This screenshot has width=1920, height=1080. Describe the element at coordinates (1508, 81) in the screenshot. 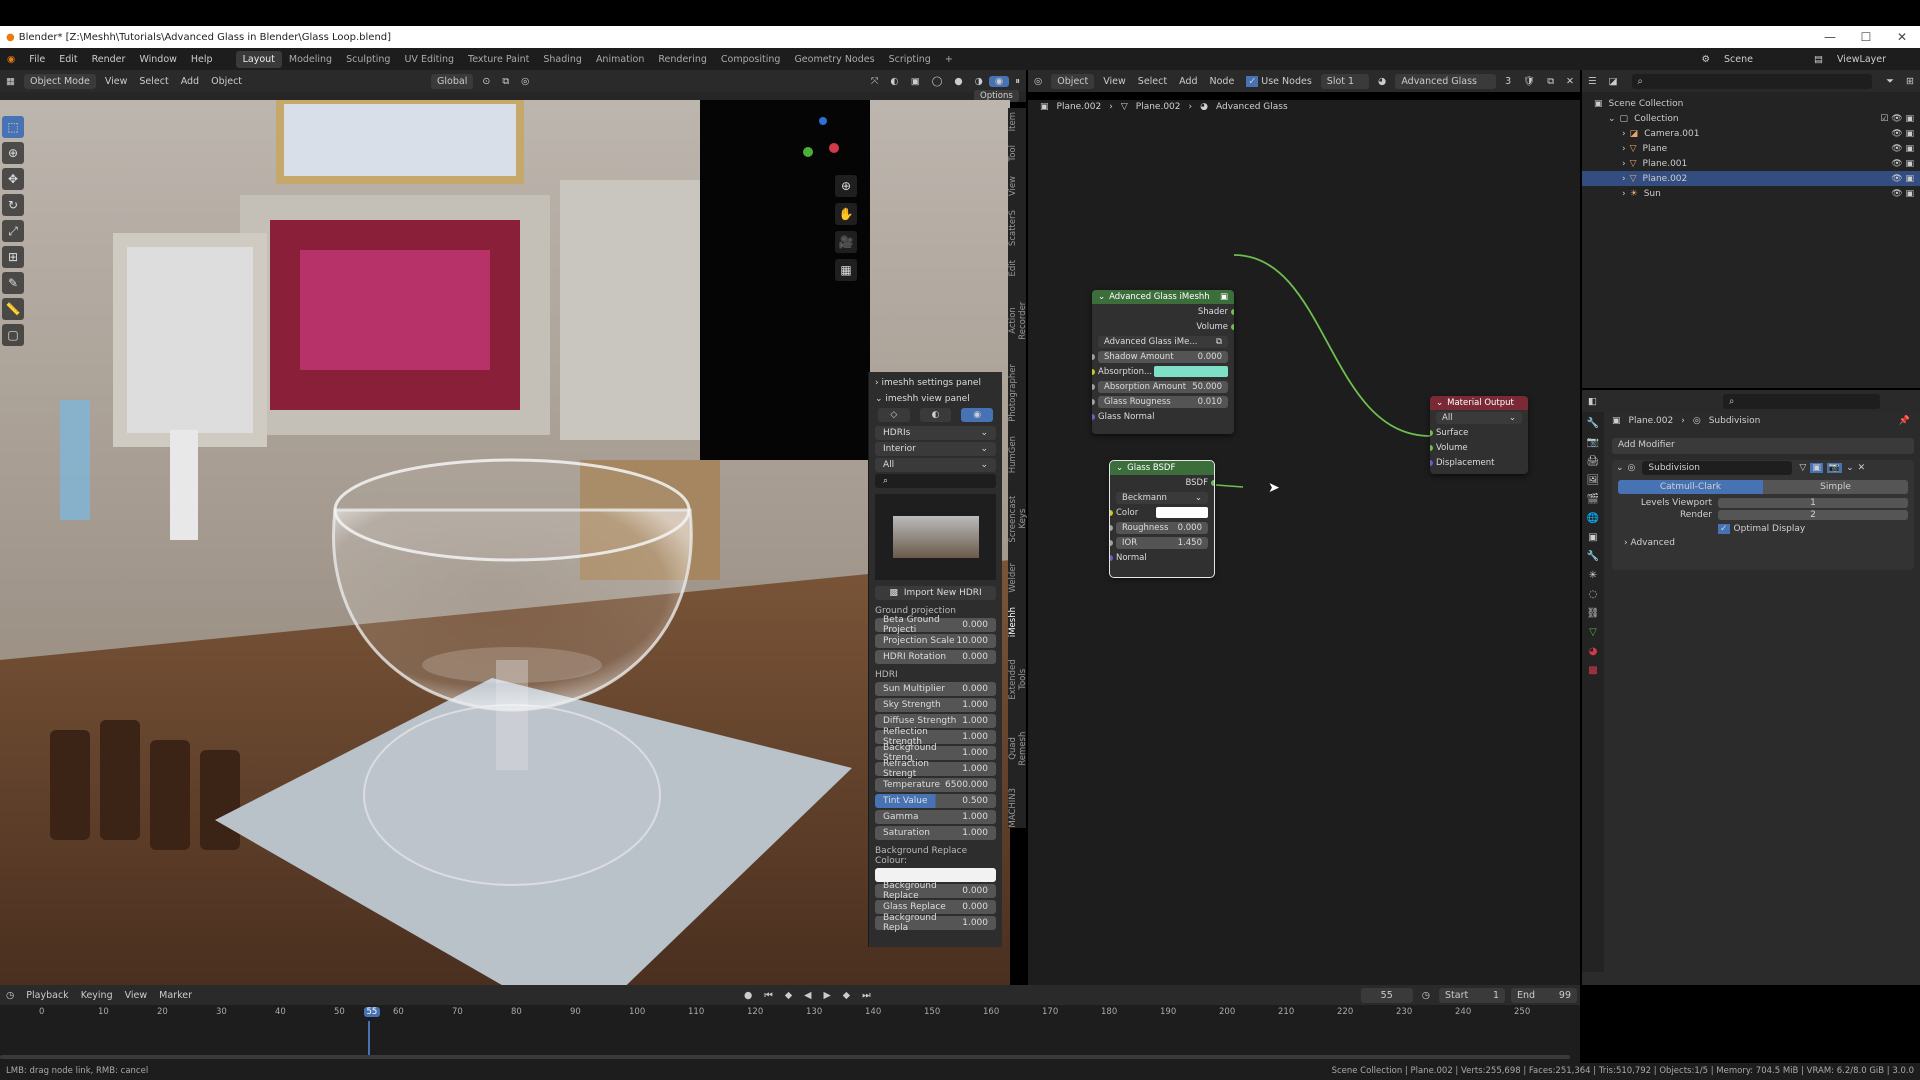

I see `user-count: 3` at that location.